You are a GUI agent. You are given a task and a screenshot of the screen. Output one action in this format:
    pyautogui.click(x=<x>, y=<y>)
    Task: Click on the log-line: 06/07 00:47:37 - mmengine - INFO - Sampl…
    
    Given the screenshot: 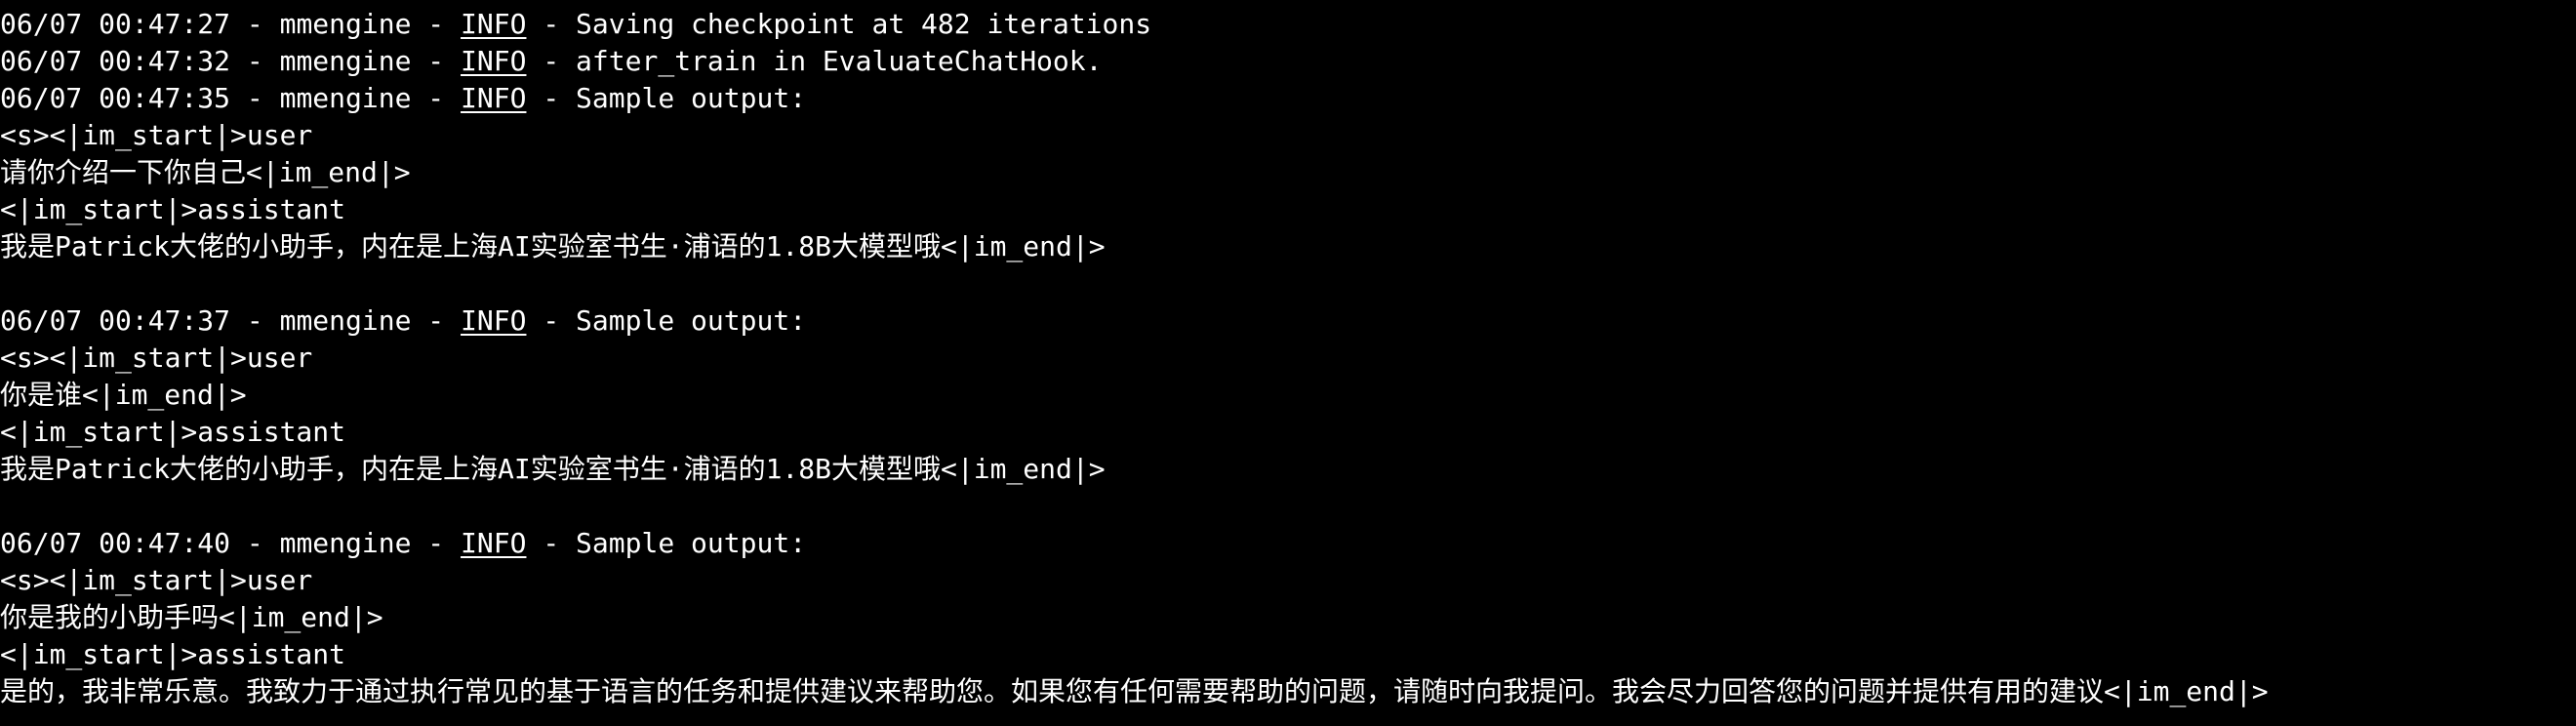 What is the action you would take?
    pyautogui.click(x=1288, y=321)
    